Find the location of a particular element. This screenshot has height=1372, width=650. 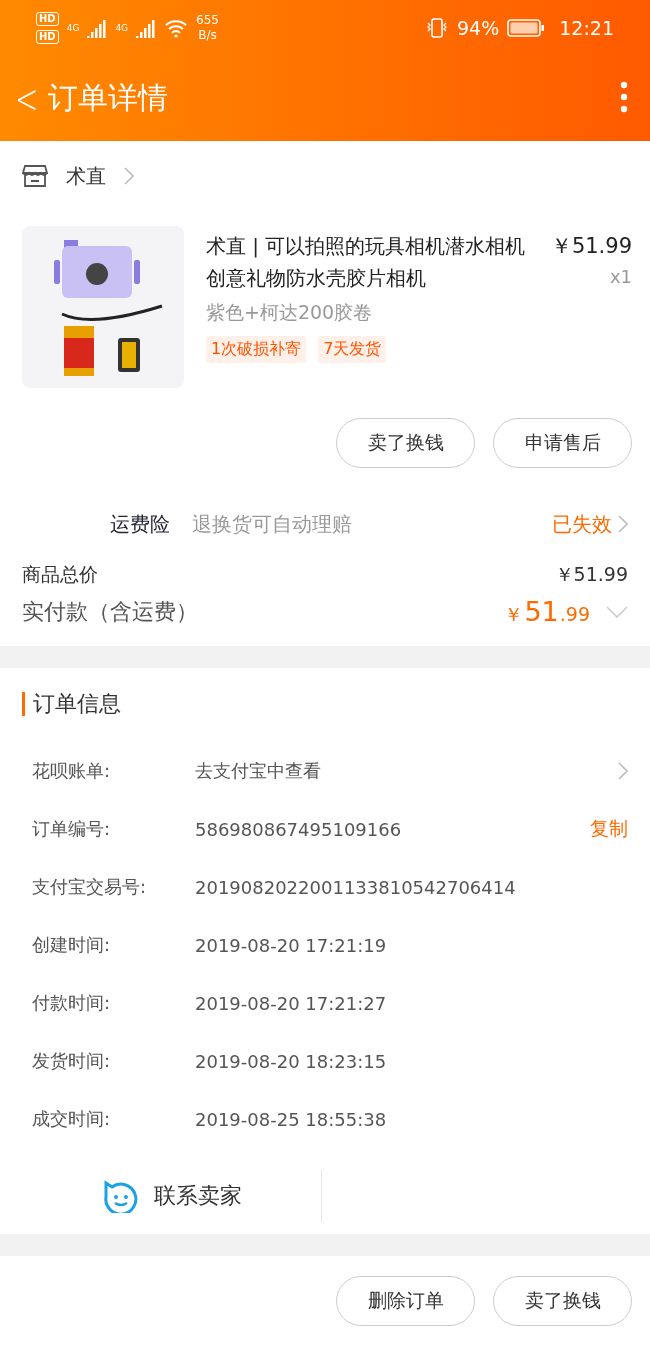

smiley-chat-icon is located at coordinates (119, 1196).